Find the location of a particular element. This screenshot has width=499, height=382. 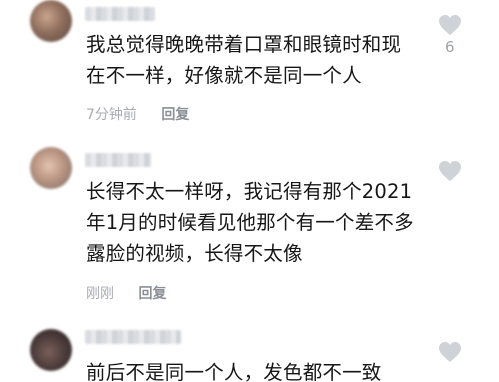

timestamp: 刚刚 is located at coordinates (100, 294).